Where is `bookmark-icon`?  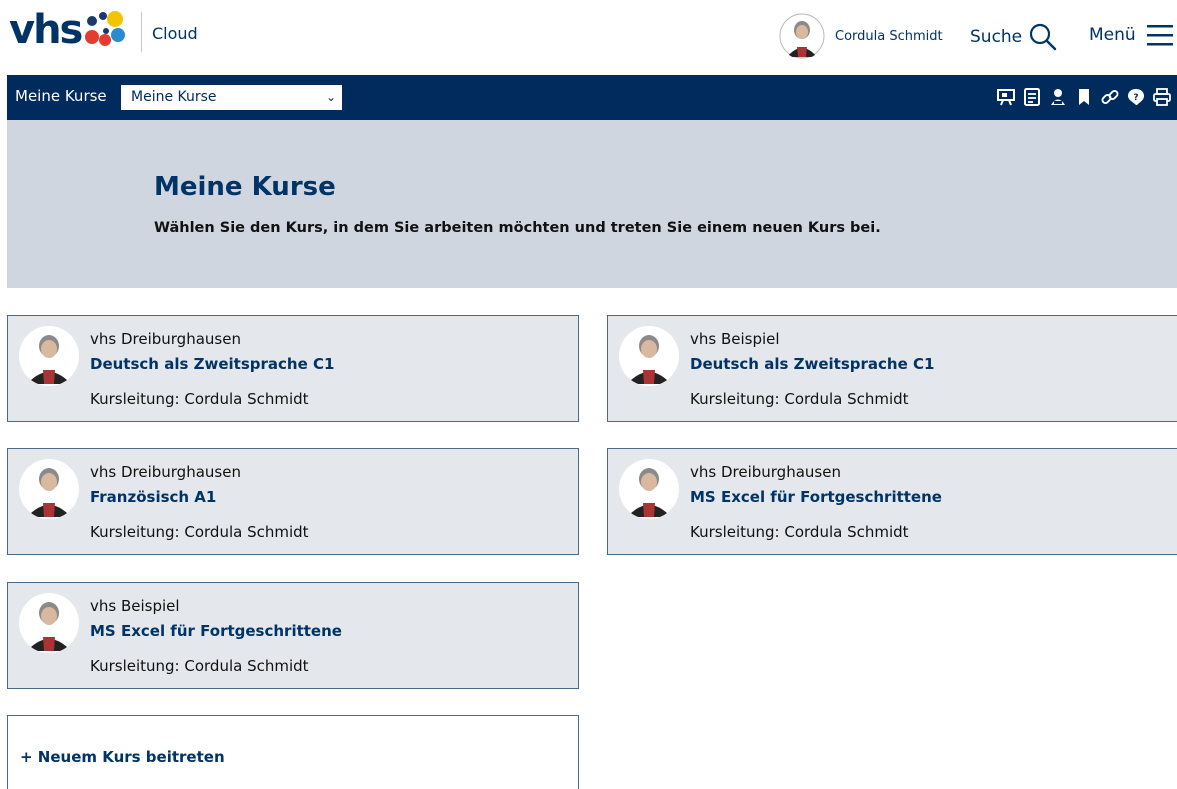 bookmark-icon is located at coordinates (1084, 97).